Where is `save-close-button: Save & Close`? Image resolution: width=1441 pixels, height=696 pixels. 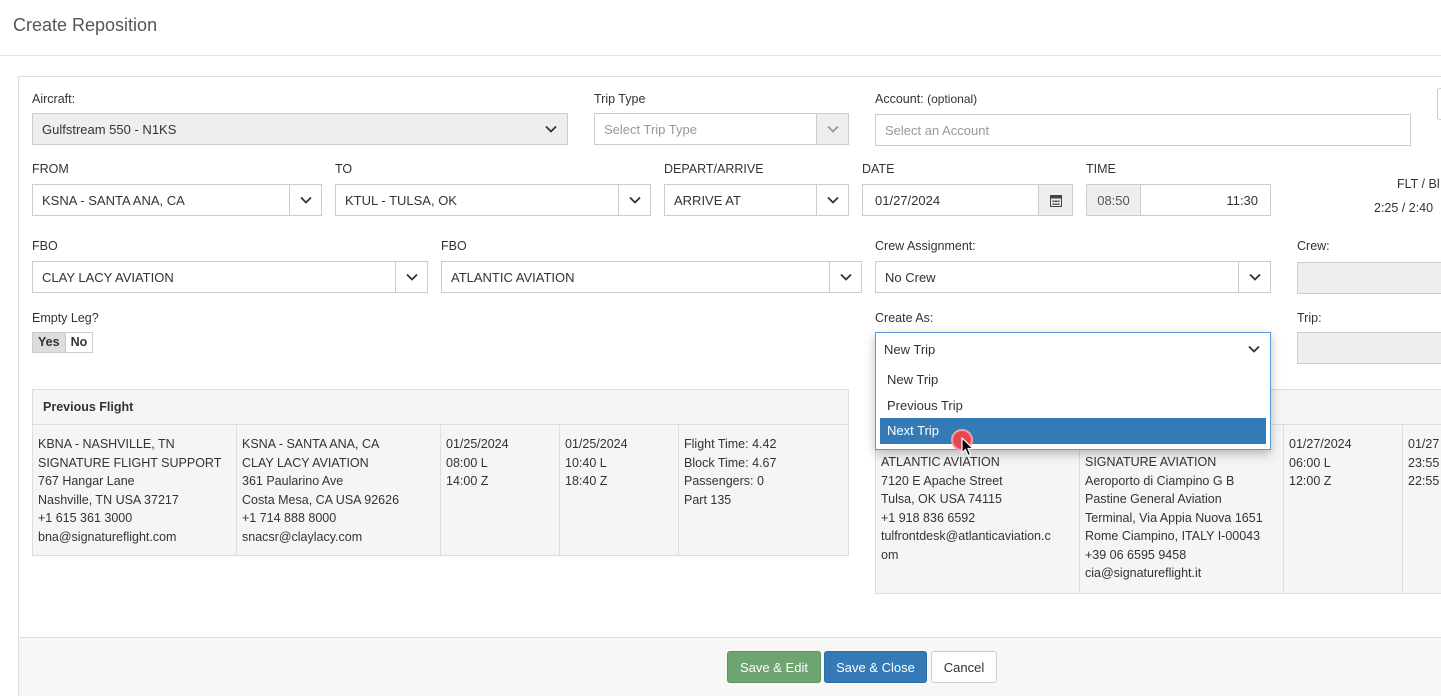 save-close-button: Save & Close is located at coordinates (875, 667).